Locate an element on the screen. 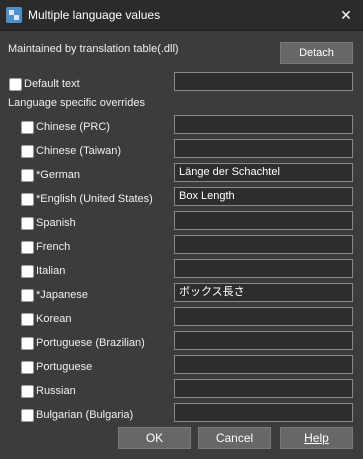 Image resolution: width=363 pixels, height=459 pixels. window-title: Multiple language values is located at coordinates (94, 15).